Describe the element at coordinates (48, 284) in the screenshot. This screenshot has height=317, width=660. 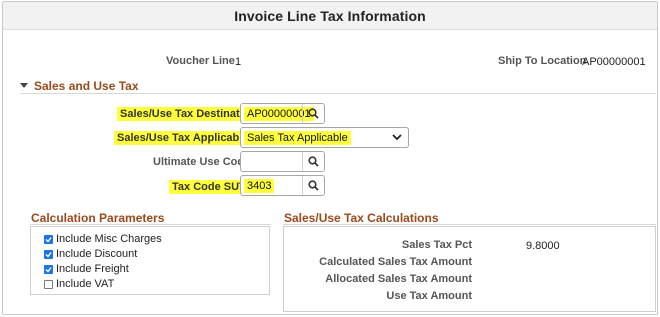
I see `checkbox-unchecked-icon` at that location.